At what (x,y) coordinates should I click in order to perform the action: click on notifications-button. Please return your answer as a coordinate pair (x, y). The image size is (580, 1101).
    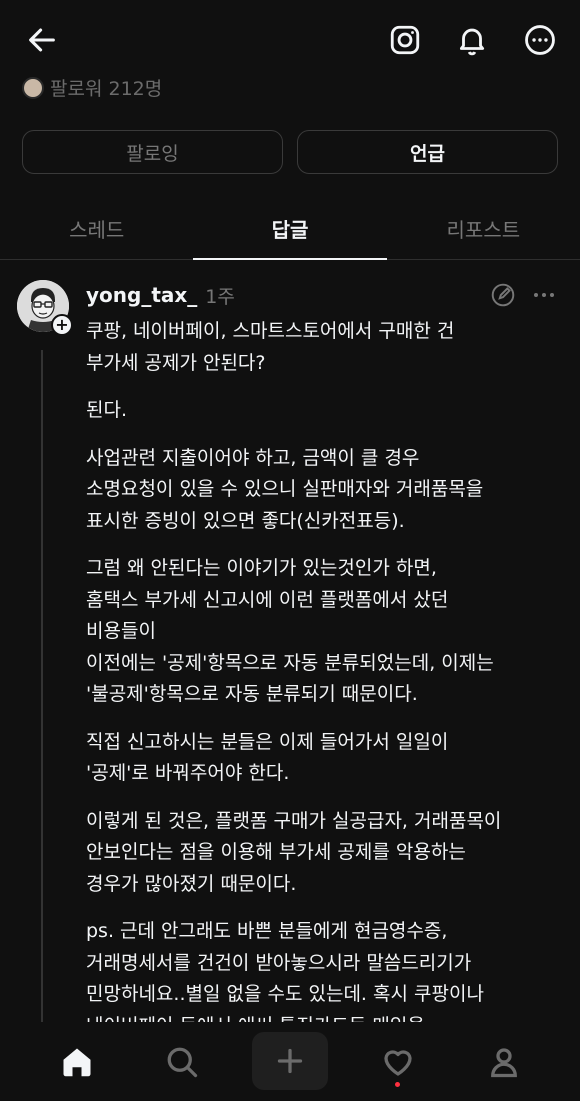
    Looking at the image, I should click on (472, 40).